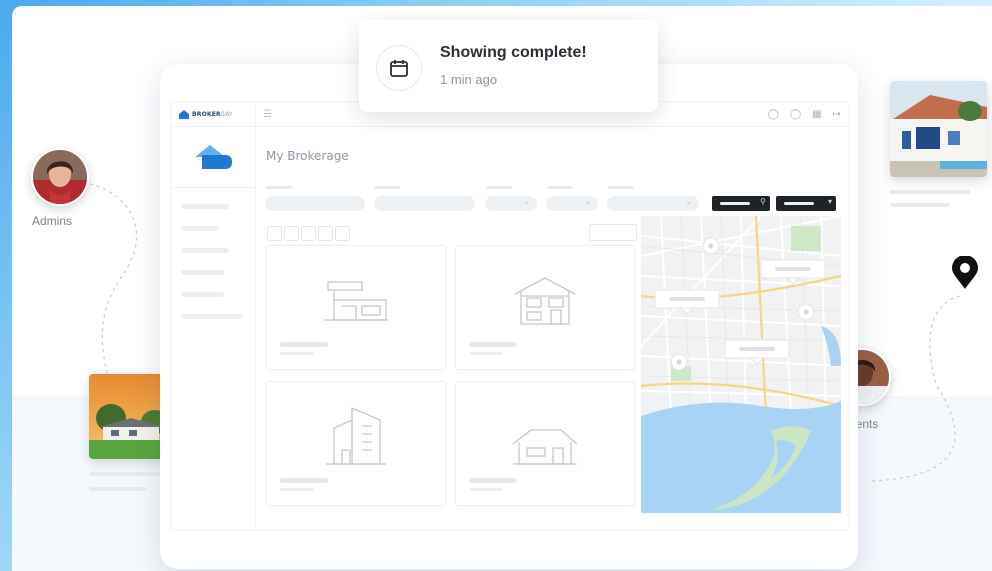 The image size is (992, 571). What do you see at coordinates (545, 301) in the screenshot?
I see `house-icon` at bounding box center [545, 301].